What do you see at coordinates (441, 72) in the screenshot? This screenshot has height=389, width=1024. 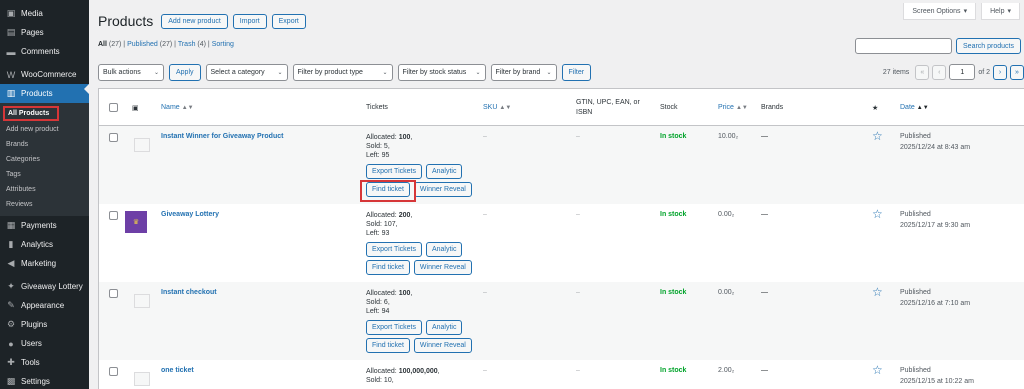 I see `stock-status-select: Filter by stock status ⌄` at bounding box center [441, 72].